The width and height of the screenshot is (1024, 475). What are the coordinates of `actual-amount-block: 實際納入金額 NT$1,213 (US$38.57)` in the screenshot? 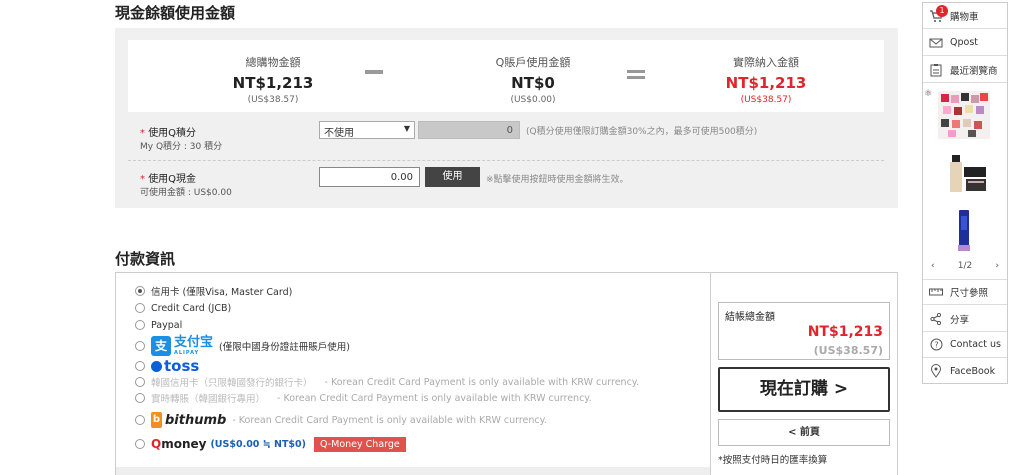 It's located at (766, 79).